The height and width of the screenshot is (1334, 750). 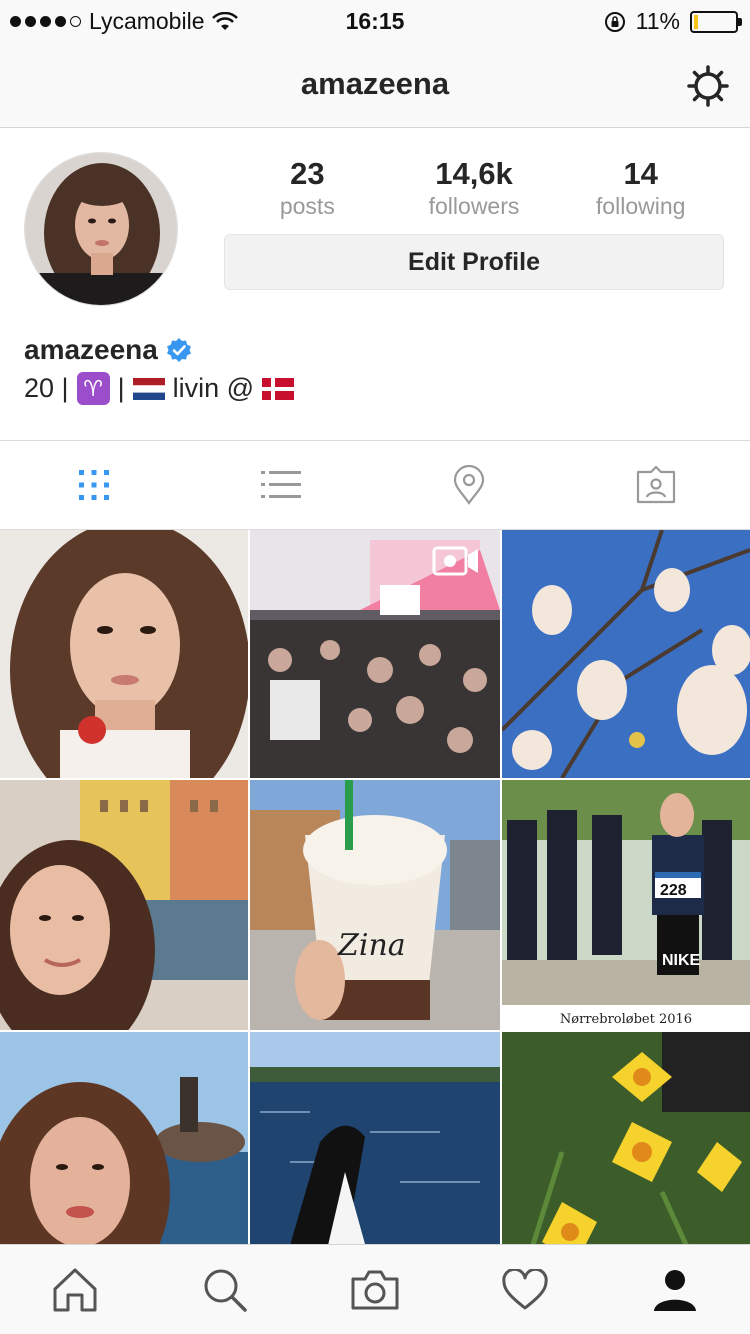 I want to click on cup-name-text: Zina, so click(x=371, y=945).